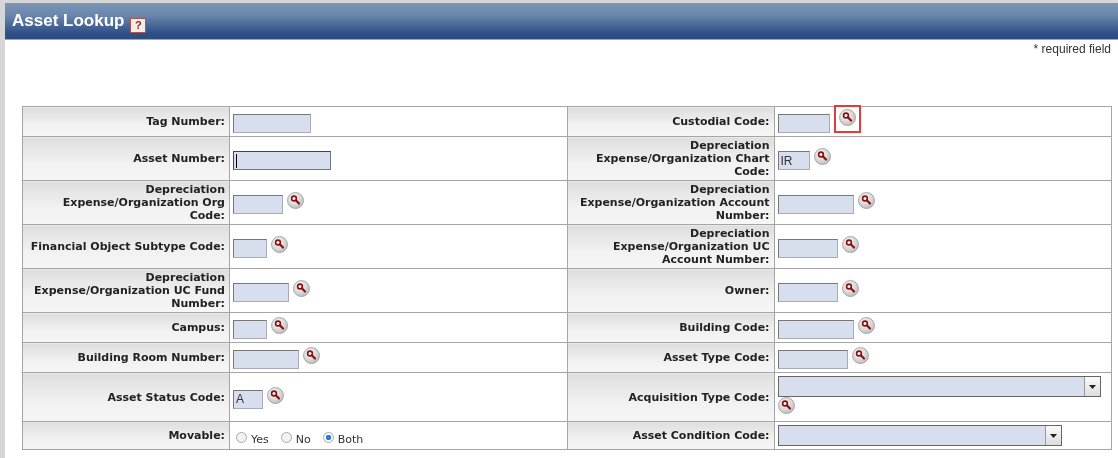 This screenshot has width=1118, height=458. I want to click on required-note: * required field, so click(1072, 49).